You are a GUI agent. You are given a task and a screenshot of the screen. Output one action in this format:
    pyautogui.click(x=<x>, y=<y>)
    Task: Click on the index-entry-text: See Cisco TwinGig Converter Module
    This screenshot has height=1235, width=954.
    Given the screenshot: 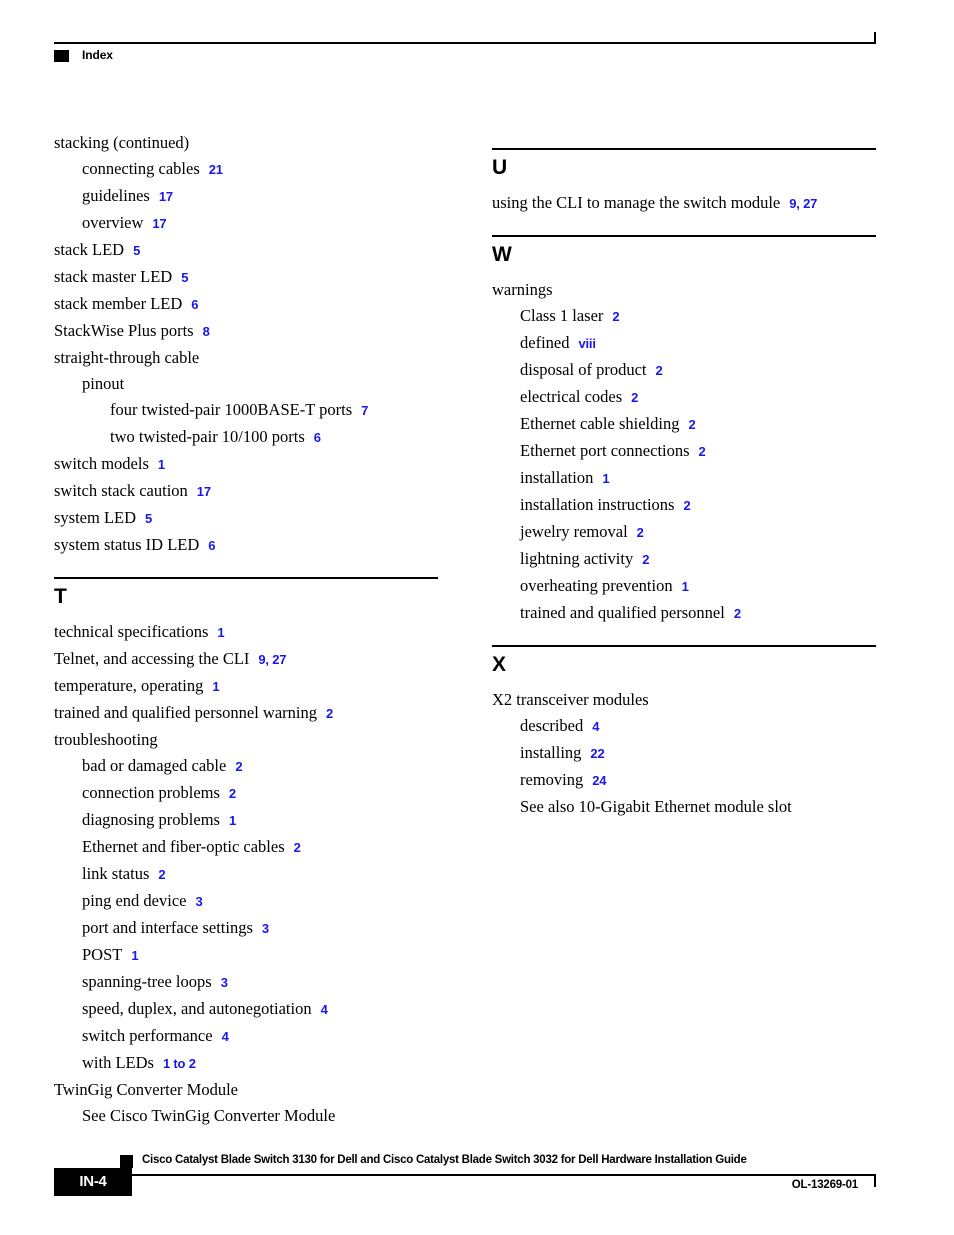 What is the action you would take?
    pyautogui.click(x=209, y=1115)
    